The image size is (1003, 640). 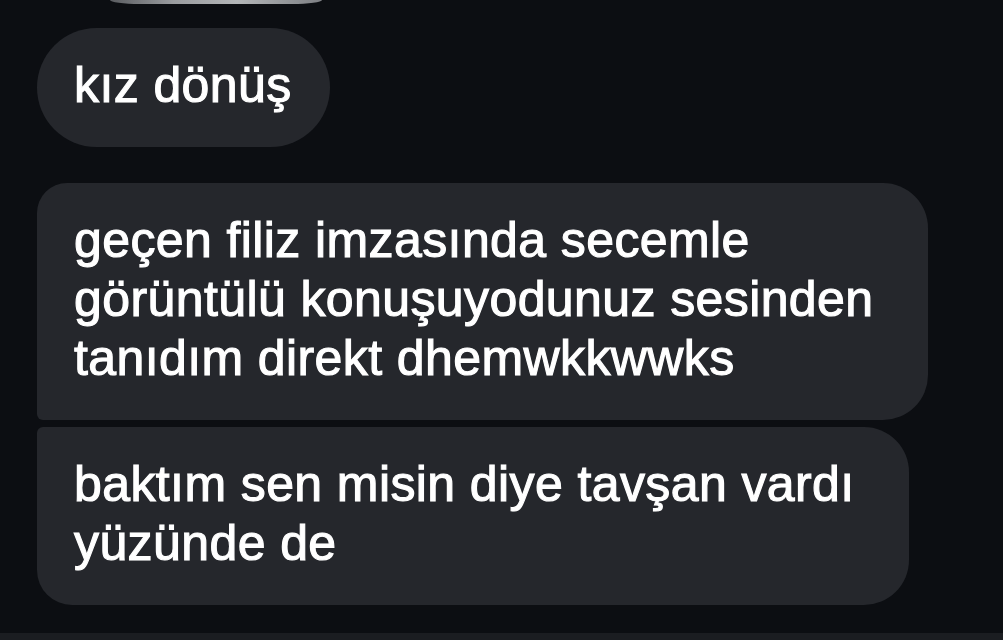 What do you see at coordinates (183, 87) in the screenshot?
I see `message-bubble: kız dönüş` at bounding box center [183, 87].